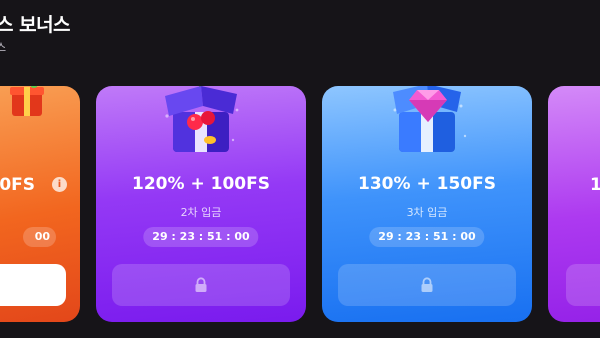 This screenshot has width=600, height=338. What do you see at coordinates (427, 184) in the screenshot?
I see `bonus-offer: 130% + 150FS` at bounding box center [427, 184].